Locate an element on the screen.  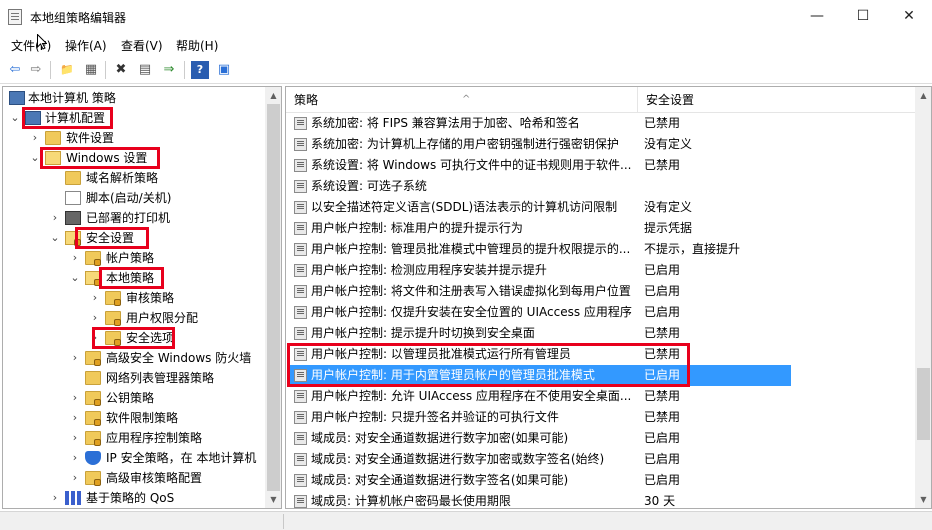
policy-editor-app-icon is located at coordinates (15, 17).